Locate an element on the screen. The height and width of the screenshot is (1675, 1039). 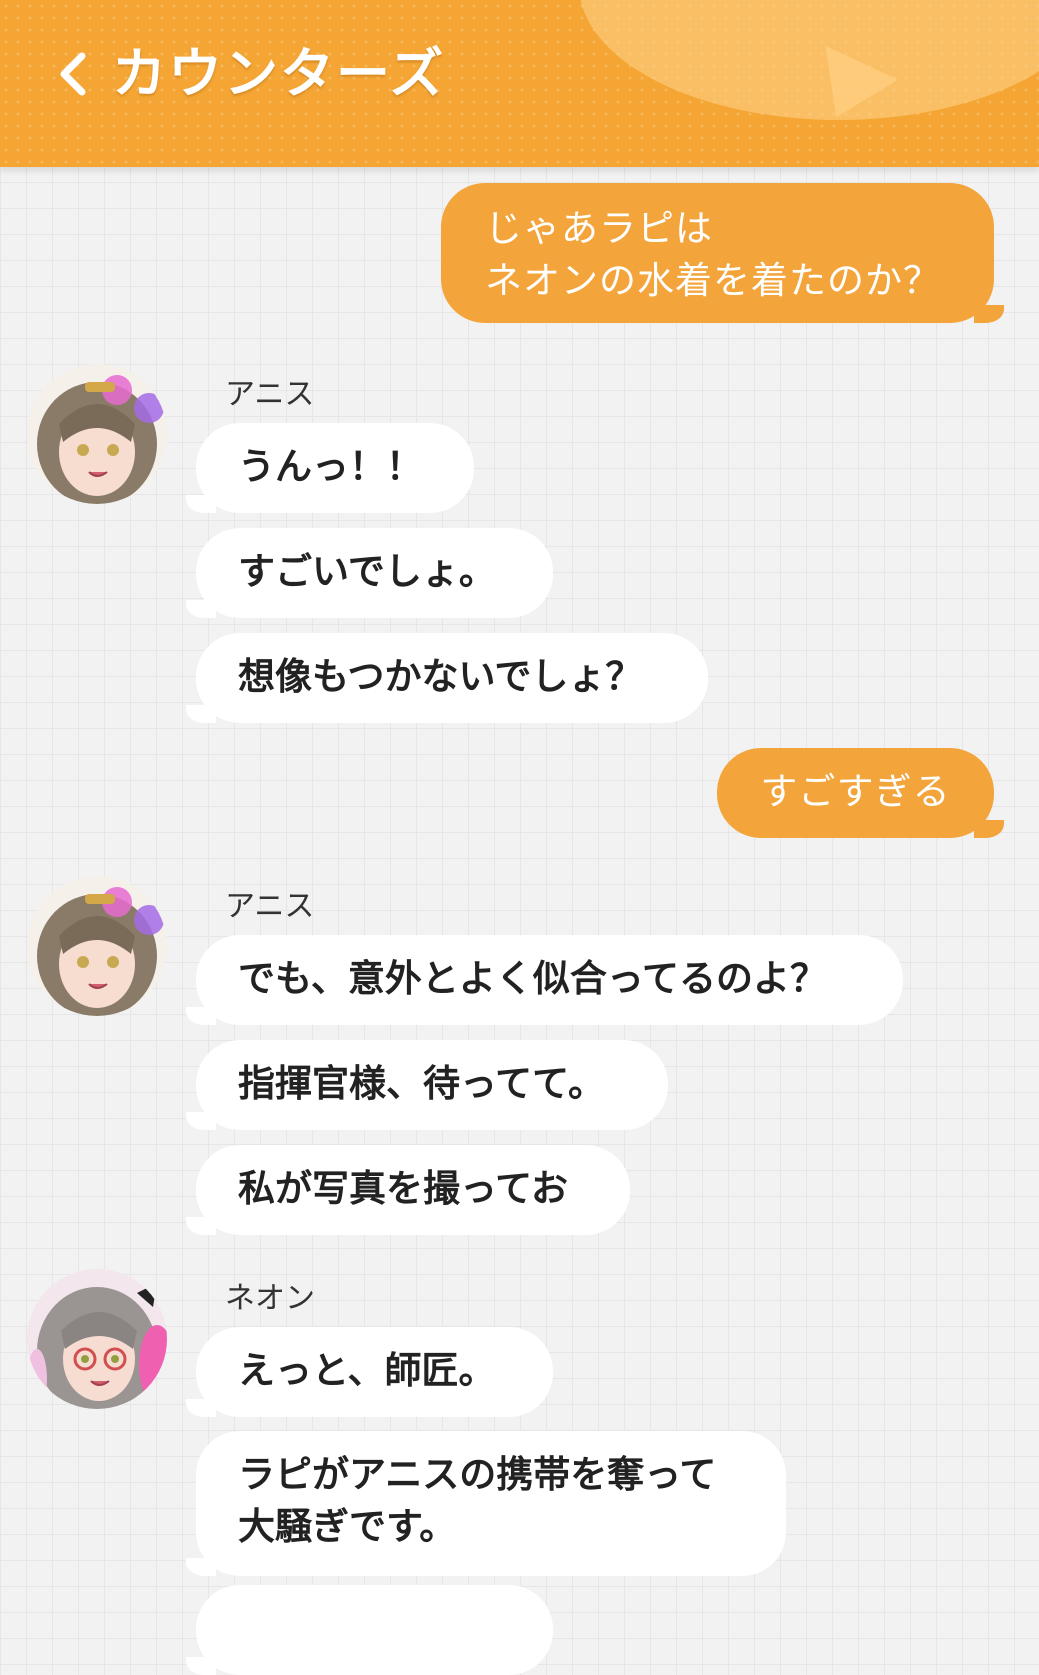
incoming-message: 私が写真を撮ってお is located at coordinates (408, 1190).